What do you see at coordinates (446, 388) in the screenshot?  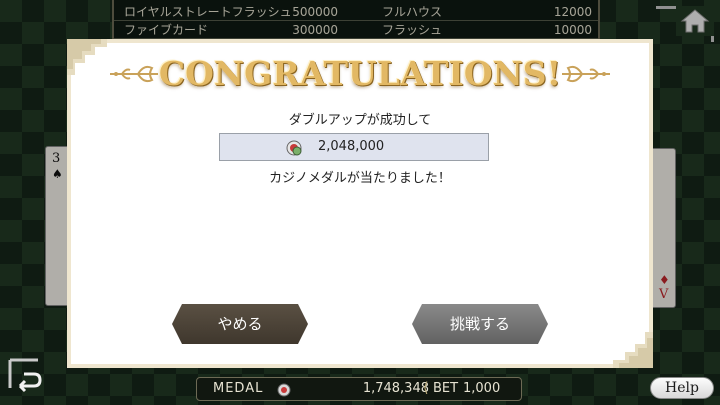 I see `bet-label: BET` at bounding box center [446, 388].